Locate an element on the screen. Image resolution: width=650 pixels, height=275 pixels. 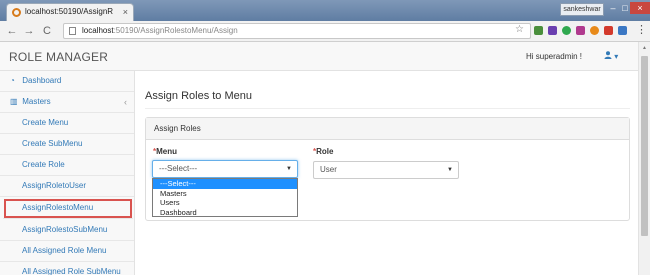
sidebar-item-label: Dashboard is located at coordinates (42, 80).